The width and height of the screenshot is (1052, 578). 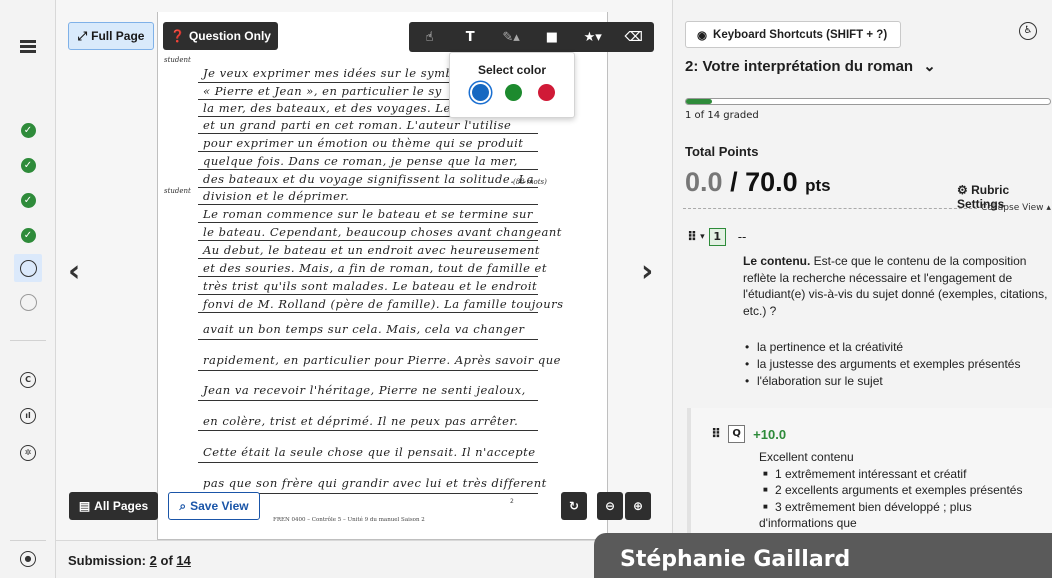 What do you see at coordinates (758, 182) in the screenshot?
I see `total-points-value: 0.0 / 70.0 pts` at bounding box center [758, 182].